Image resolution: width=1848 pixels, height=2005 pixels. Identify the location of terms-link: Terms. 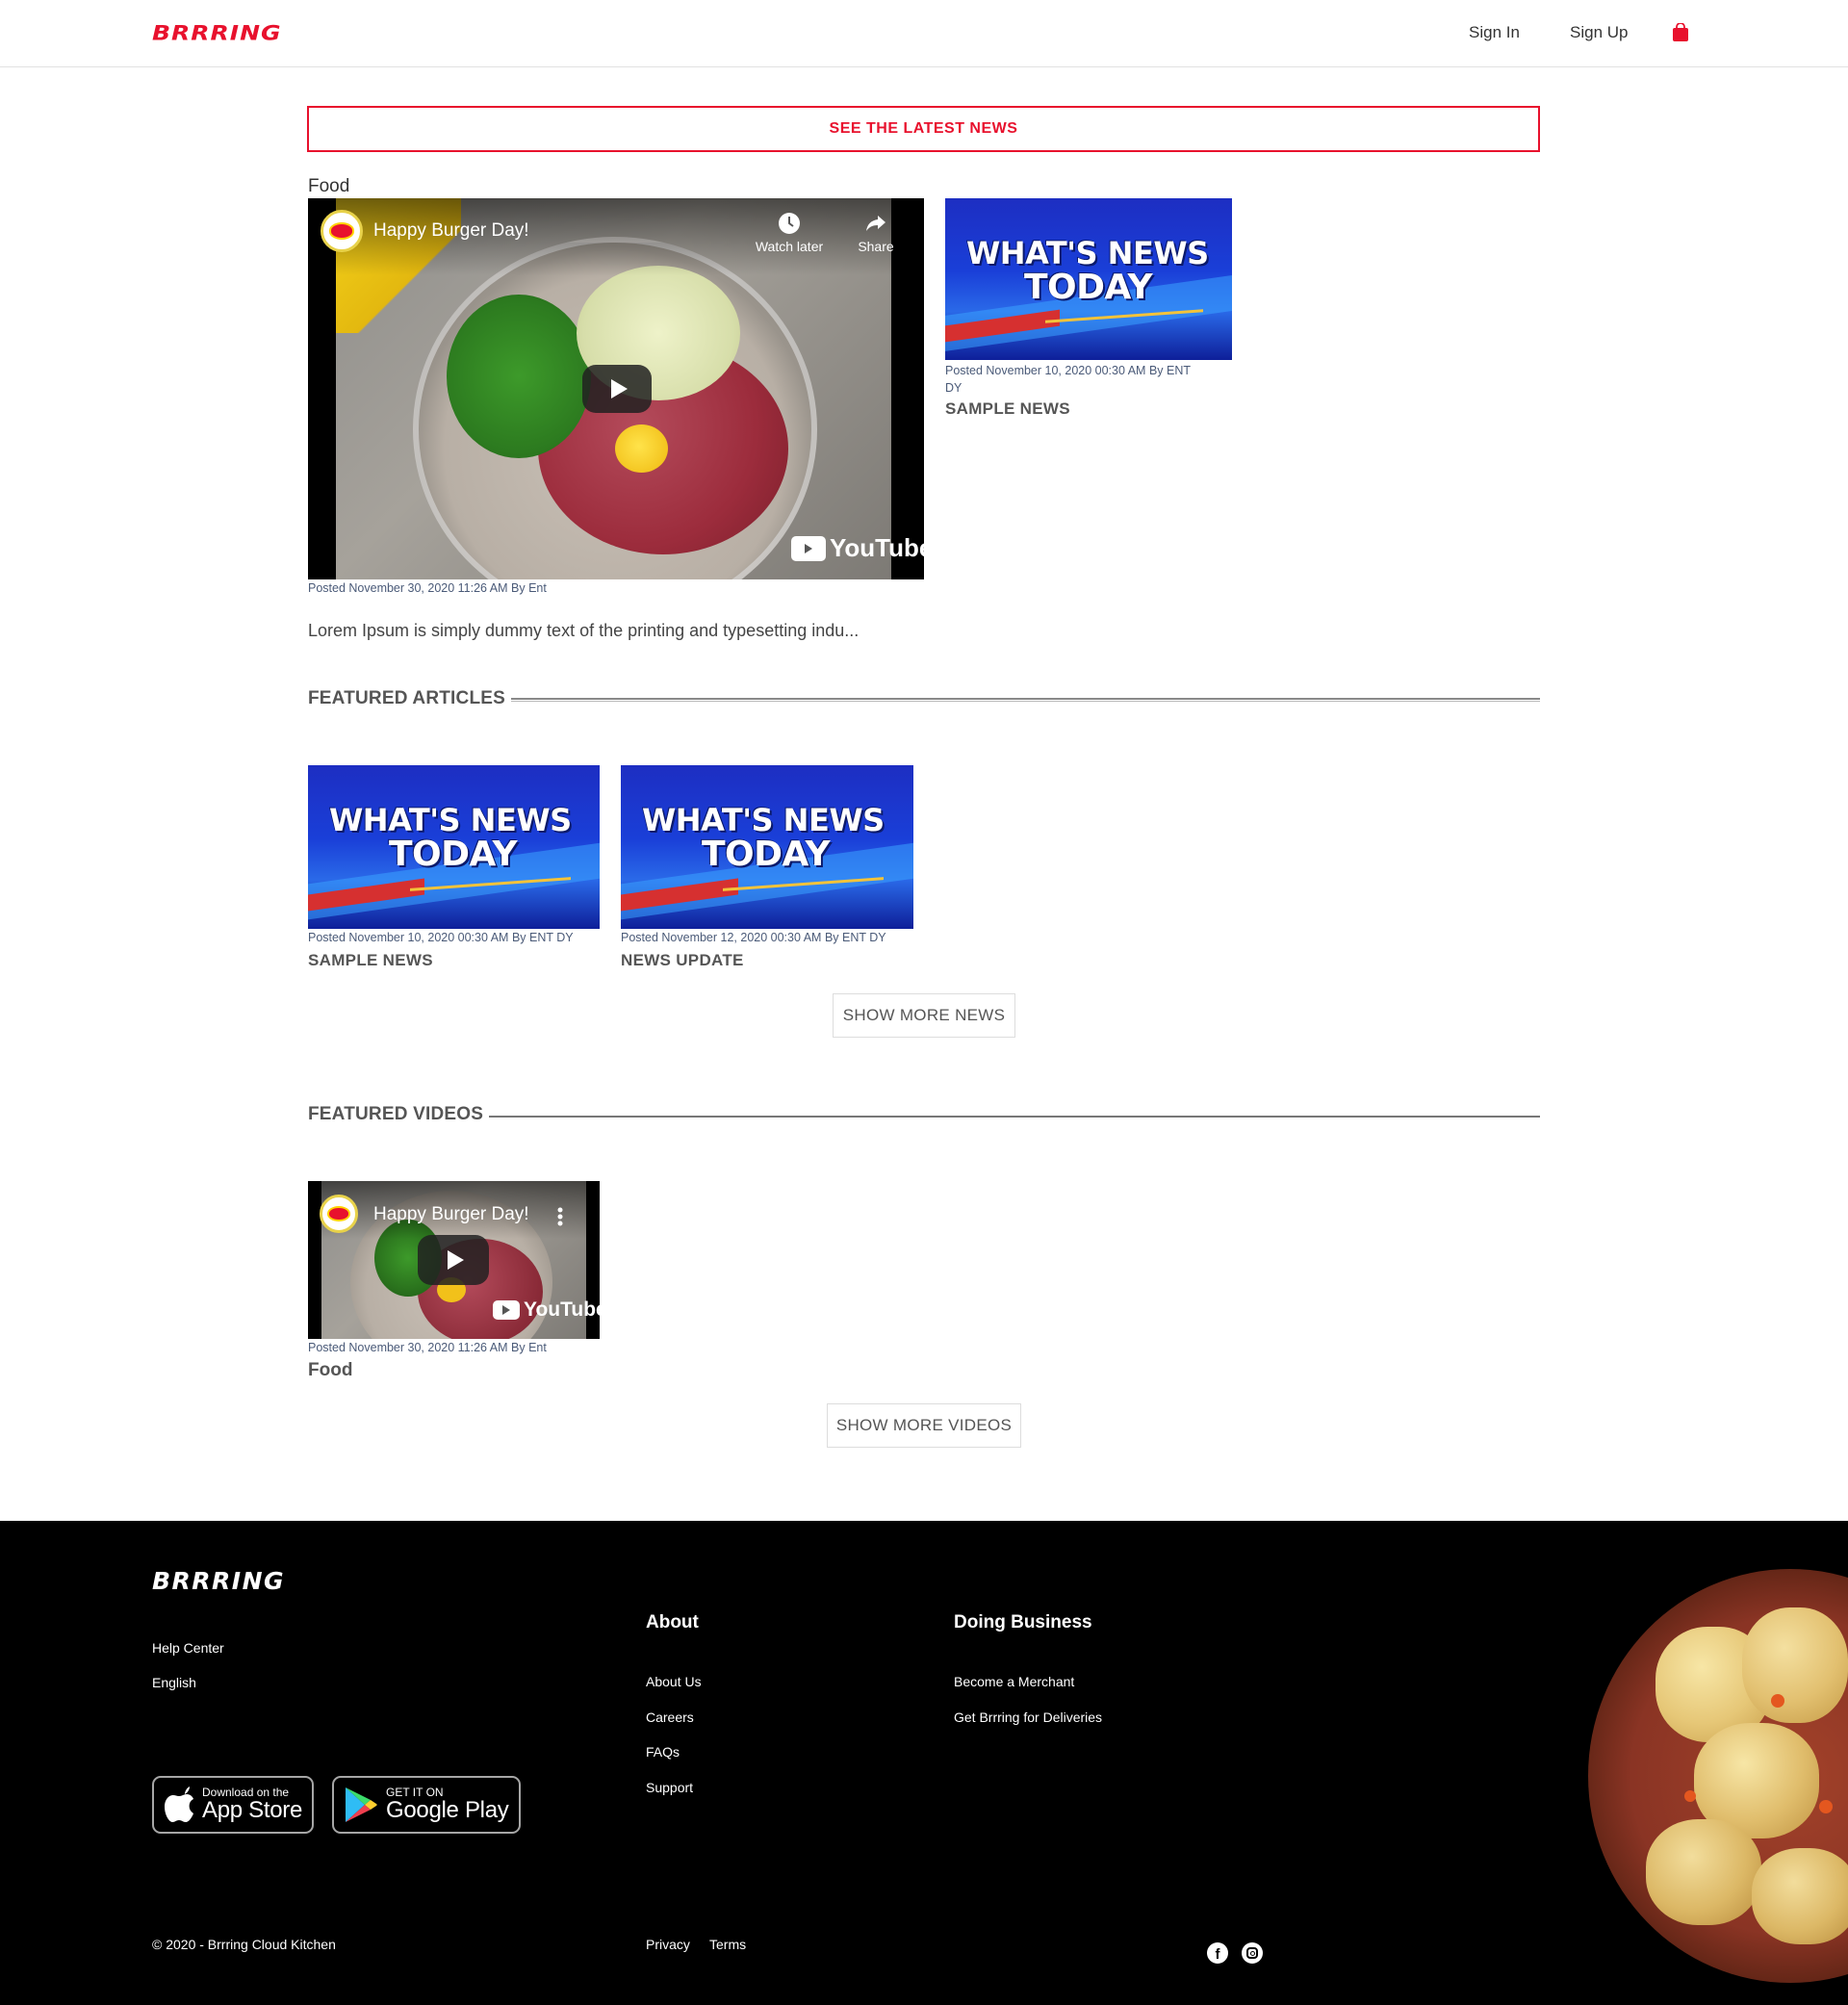
(727, 1944).